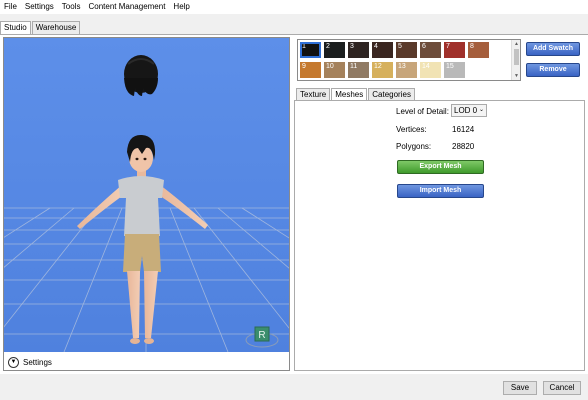  I want to click on save-button: Save, so click(520, 388).